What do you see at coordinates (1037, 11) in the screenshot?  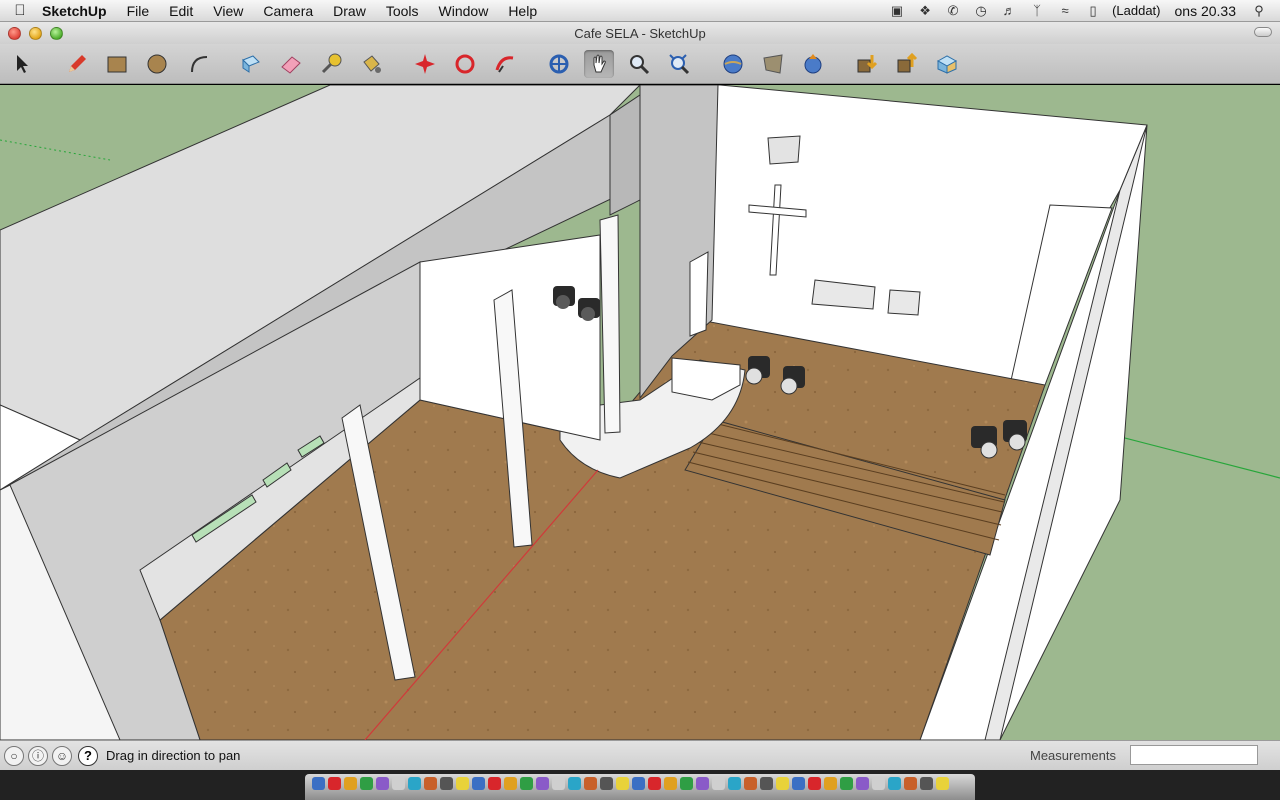 I see `bluetooth-icon: ᛉ` at bounding box center [1037, 11].